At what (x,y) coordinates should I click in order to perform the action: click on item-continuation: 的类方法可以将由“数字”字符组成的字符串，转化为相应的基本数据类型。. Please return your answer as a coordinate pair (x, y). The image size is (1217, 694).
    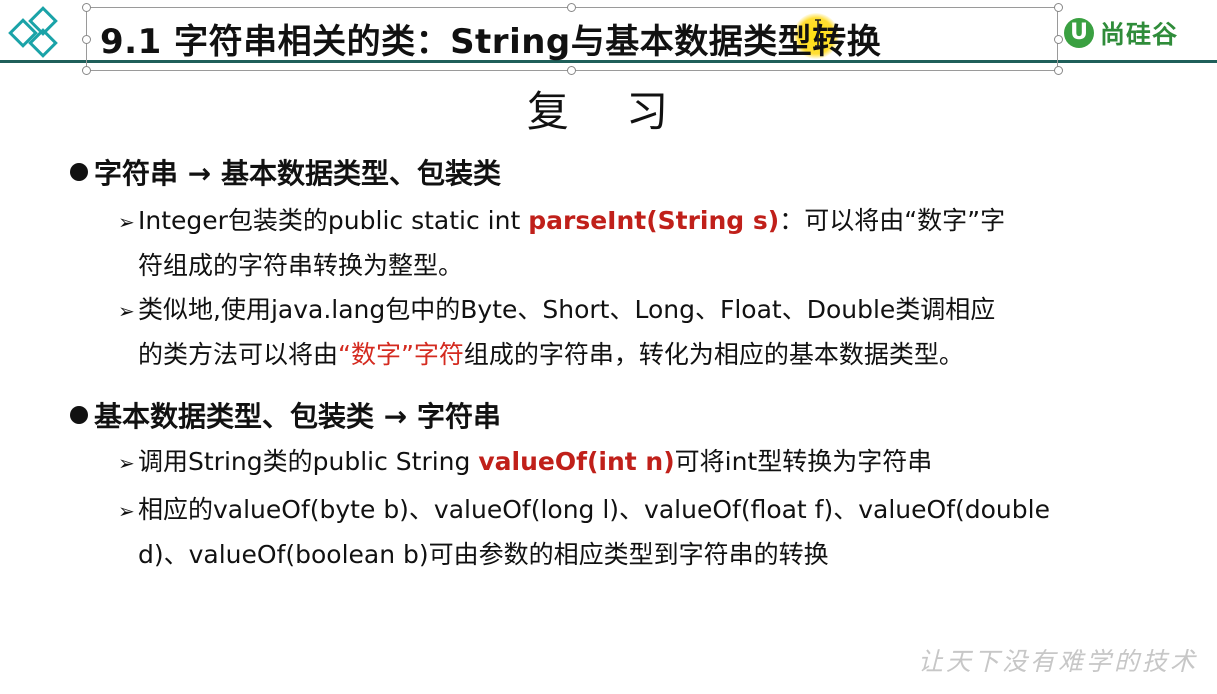
    Looking at the image, I should click on (556, 355).